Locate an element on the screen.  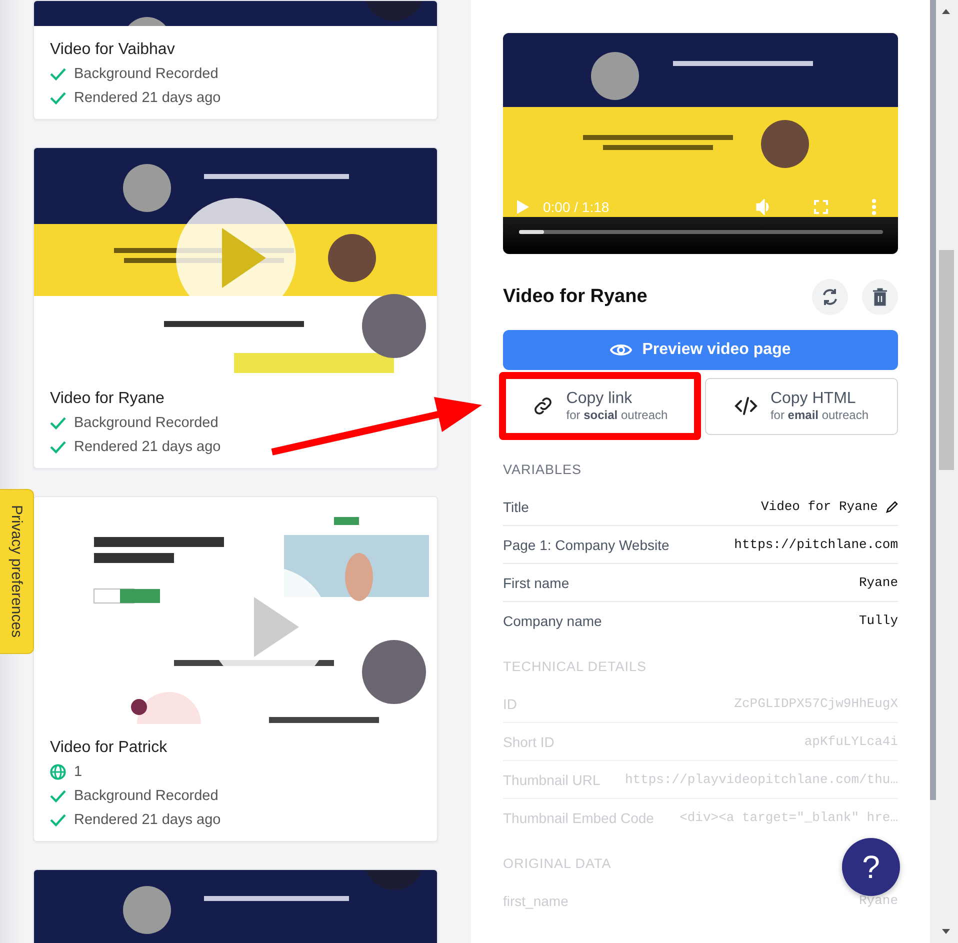
pencil-icon is located at coordinates (892, 506).